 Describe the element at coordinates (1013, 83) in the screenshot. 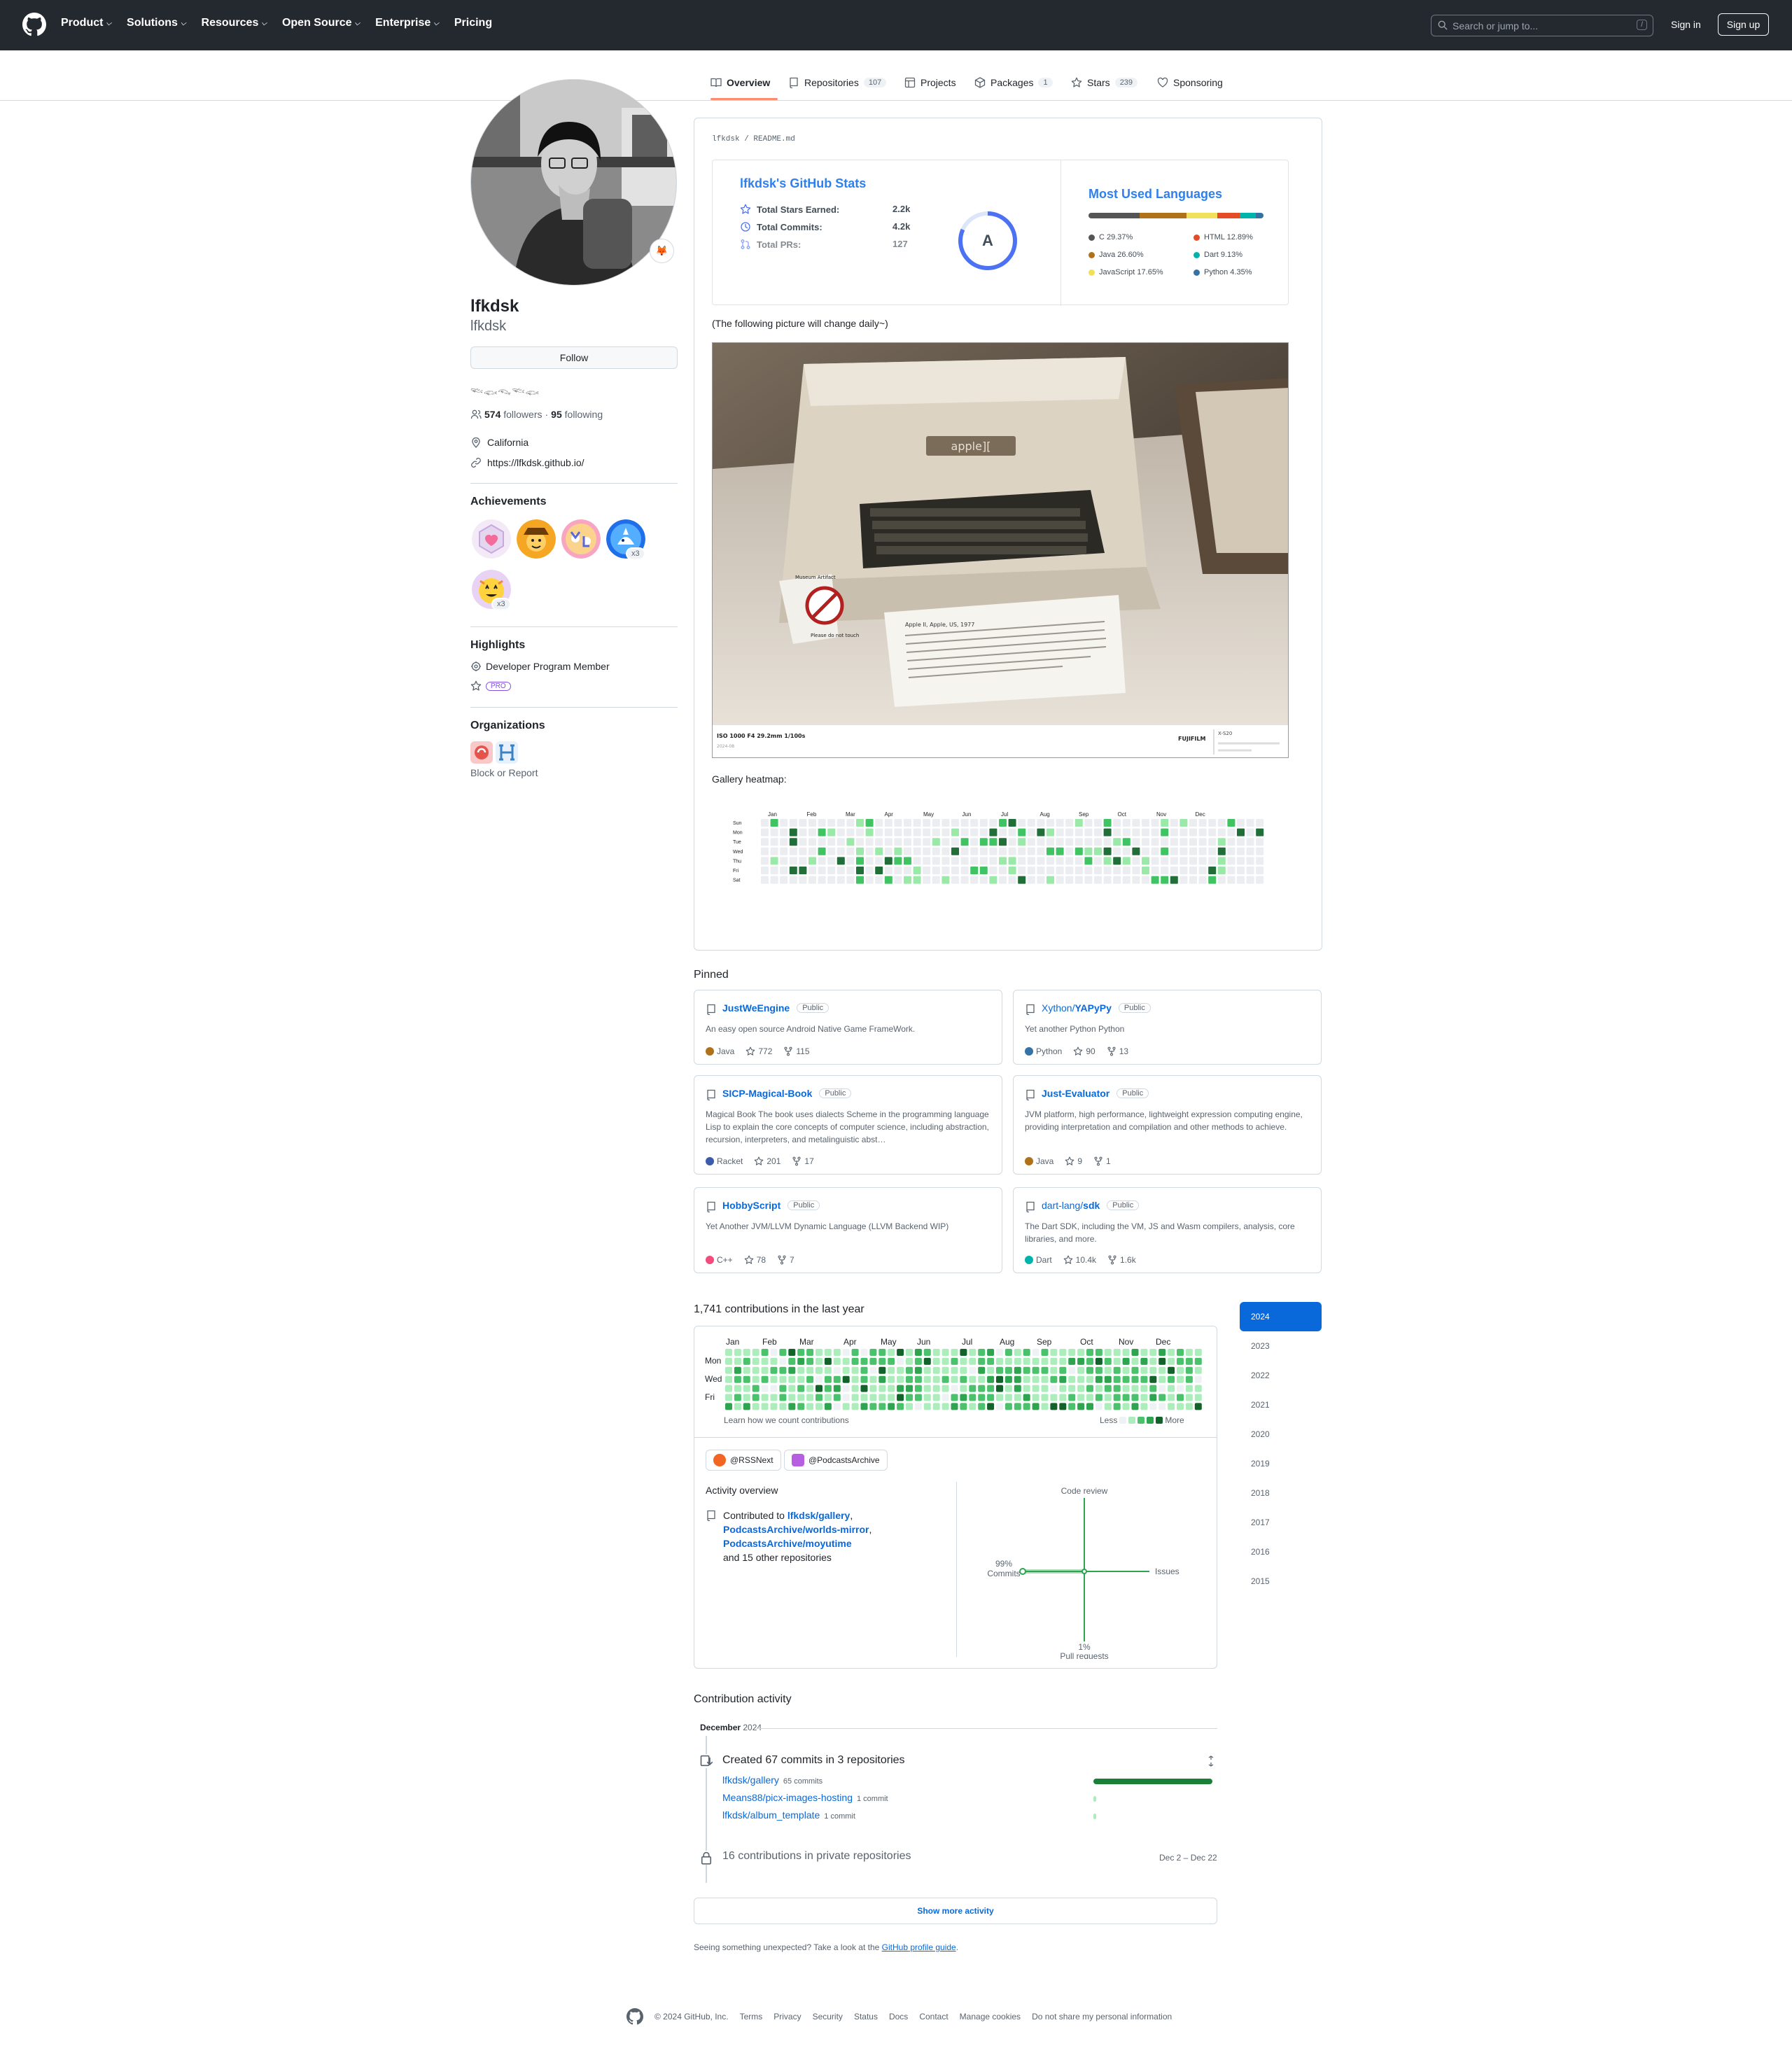

I see `tab-packages: Packages 1` at that location.